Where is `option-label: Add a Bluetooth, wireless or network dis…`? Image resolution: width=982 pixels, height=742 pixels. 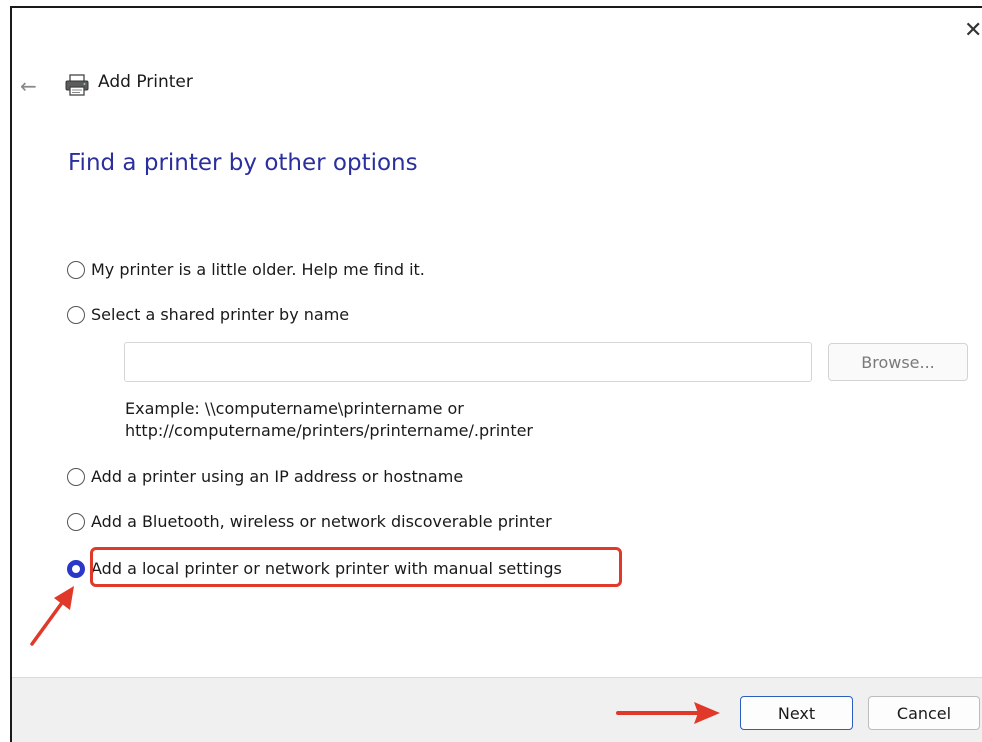 option-label: Add a Bluetooth, wireless or network dis… is located at coordinates (321, 521).